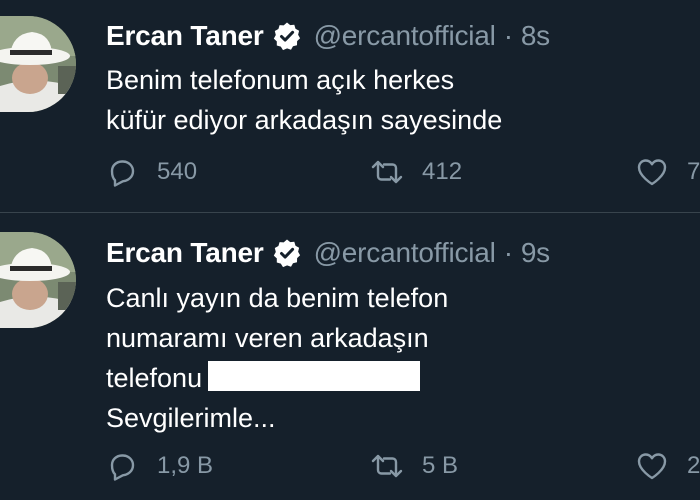 This screenshot has height=500, width=700. What do you see at coordinates (177, 171) in the screenshot?
I see `reply-count: 540` at bounding box center [177, 171].